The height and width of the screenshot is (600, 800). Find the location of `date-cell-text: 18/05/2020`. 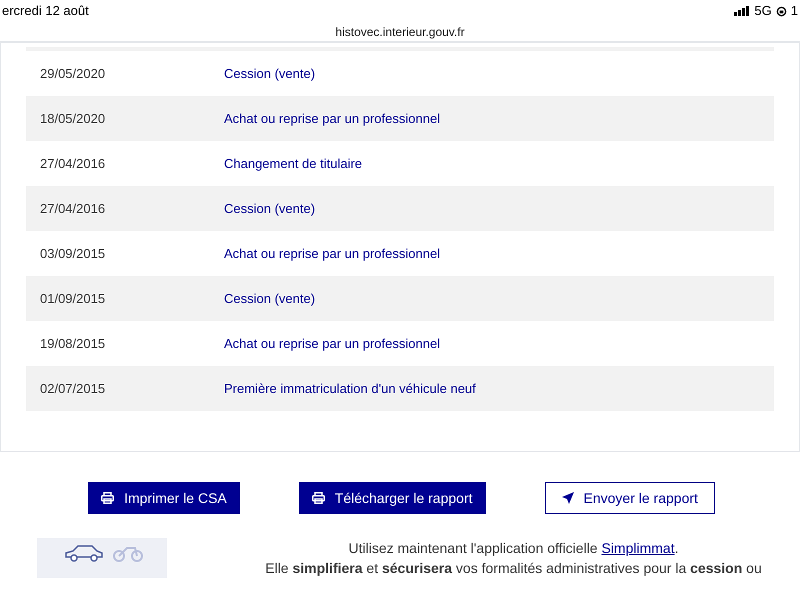

date-cell-text: 18/05/2020 is located at coordinates (72, 119).